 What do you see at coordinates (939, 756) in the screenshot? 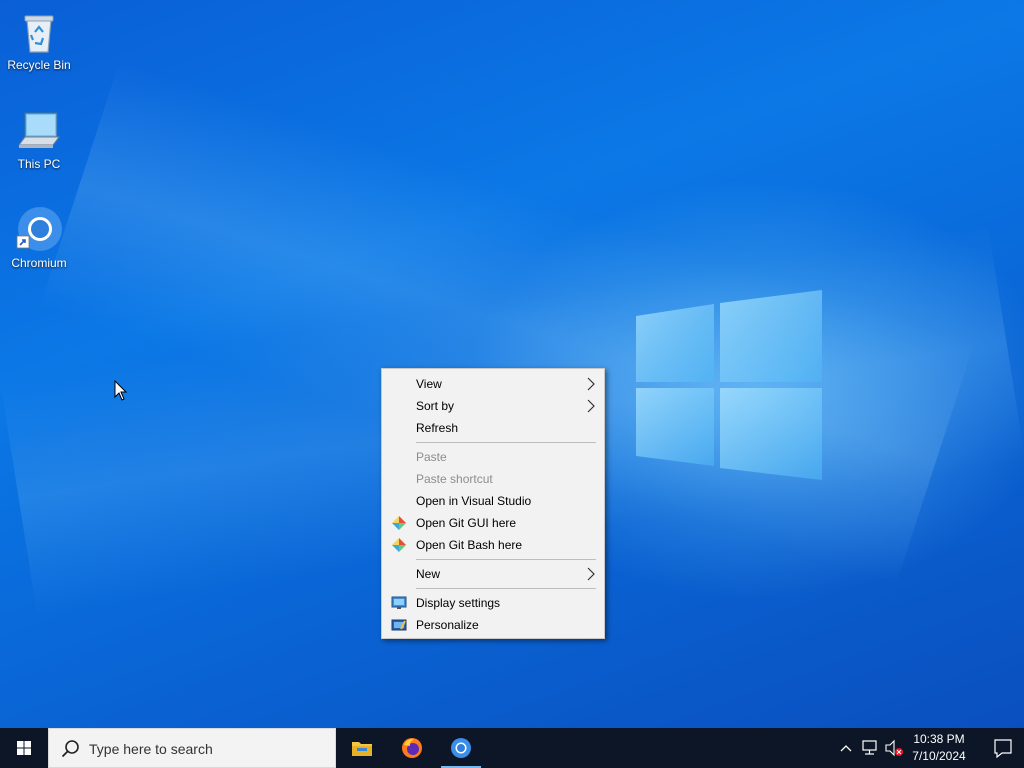
I see `clock-date: 7/10/2024` at bounding box center [939, 756].